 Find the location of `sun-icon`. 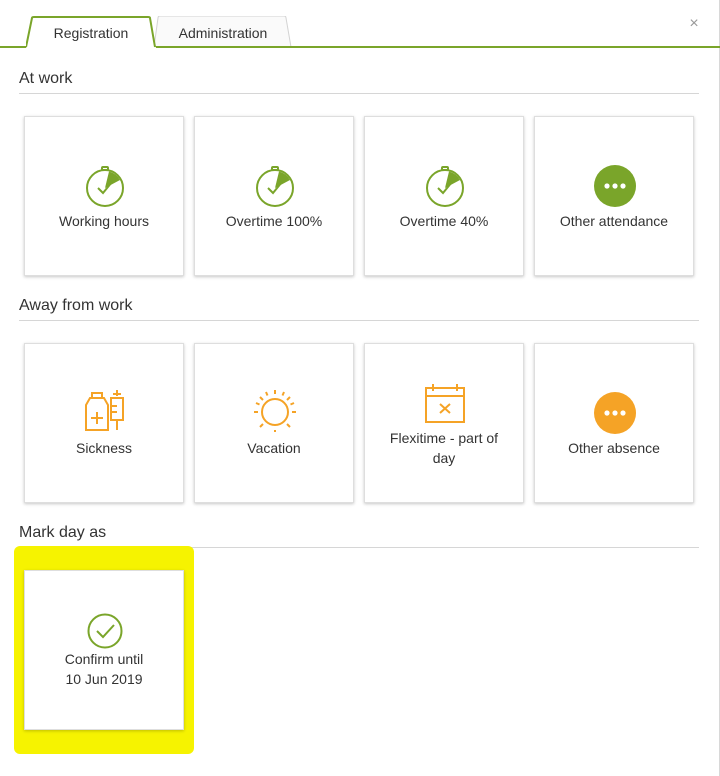

sun-icon is located at coordinates (275, 411).